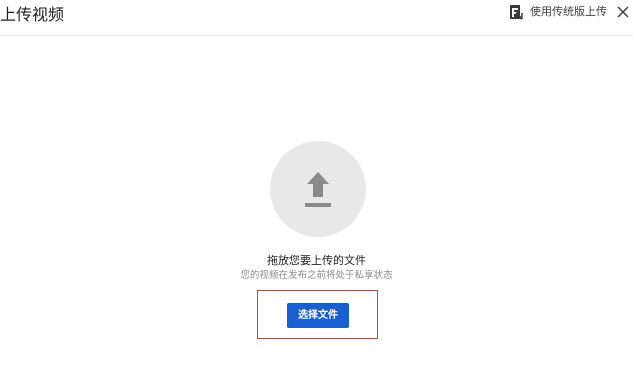  What do you see at coordinates (316, 260) in the screenshot?
I see `drop-title: 拖放您要上传的文件` at bounding box center [316, 260].